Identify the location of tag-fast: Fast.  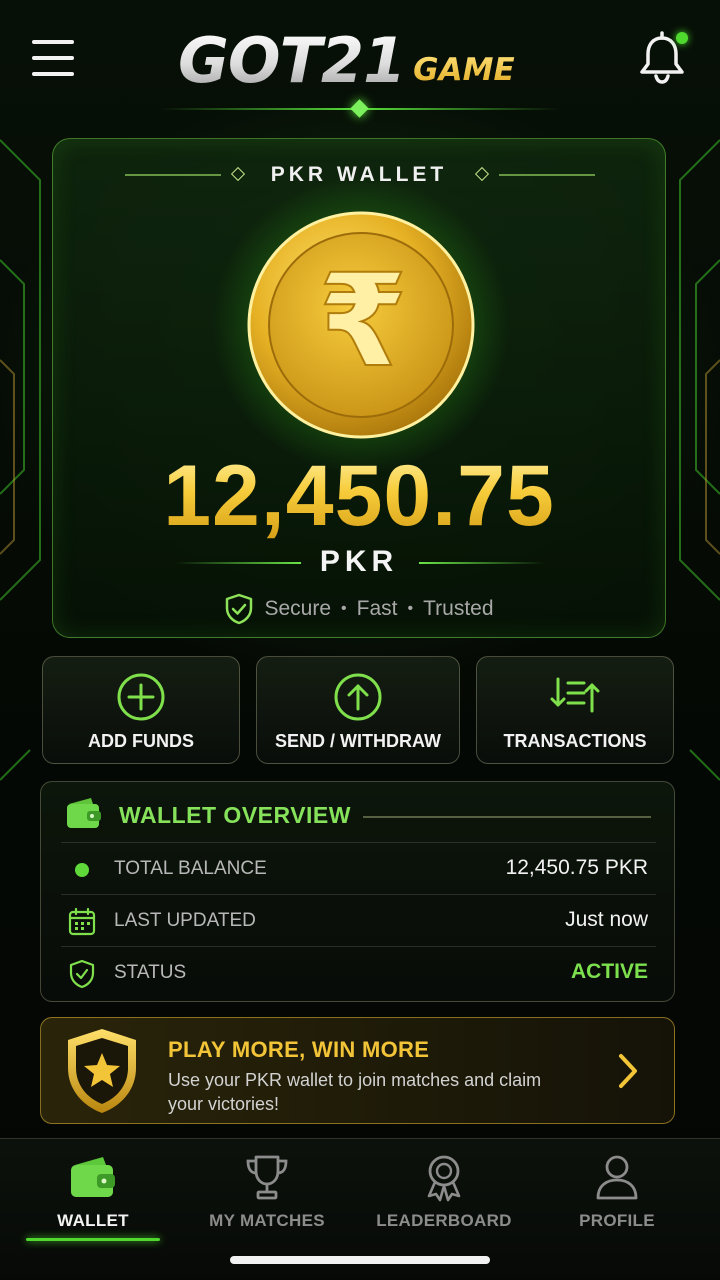
(377, 608).